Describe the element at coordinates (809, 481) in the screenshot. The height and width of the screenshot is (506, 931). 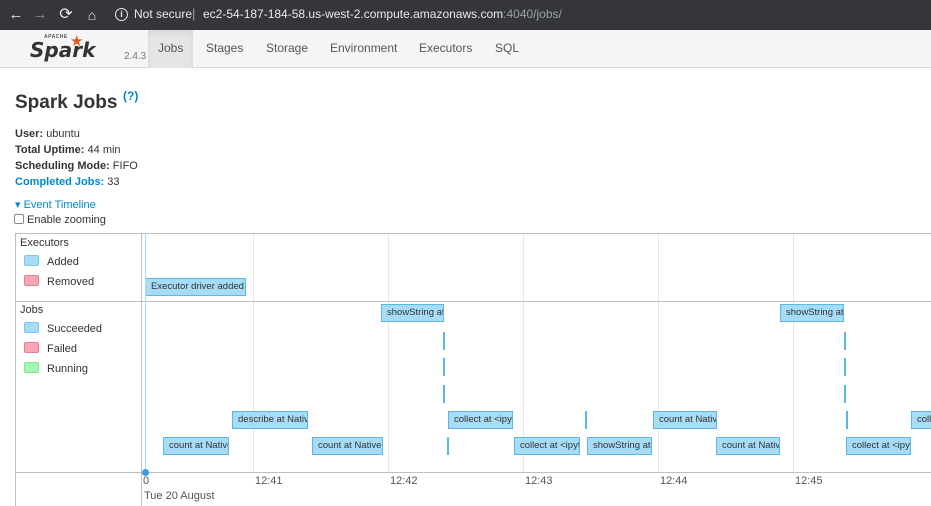
I see `time-label: 12:45` at that location.